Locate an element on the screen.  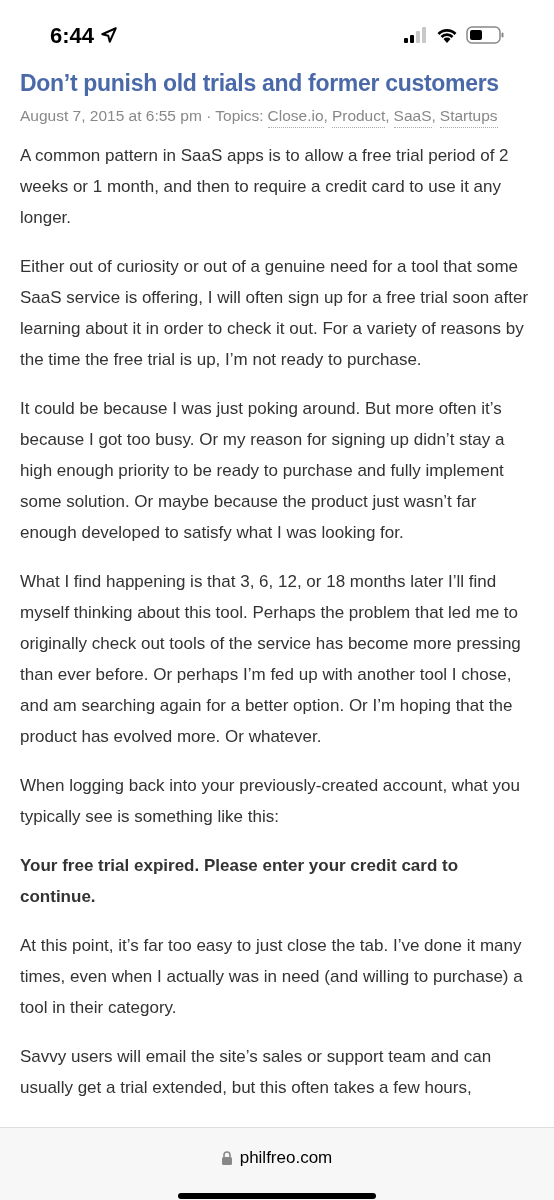
signal-icon is located at coordinates (416, 35).